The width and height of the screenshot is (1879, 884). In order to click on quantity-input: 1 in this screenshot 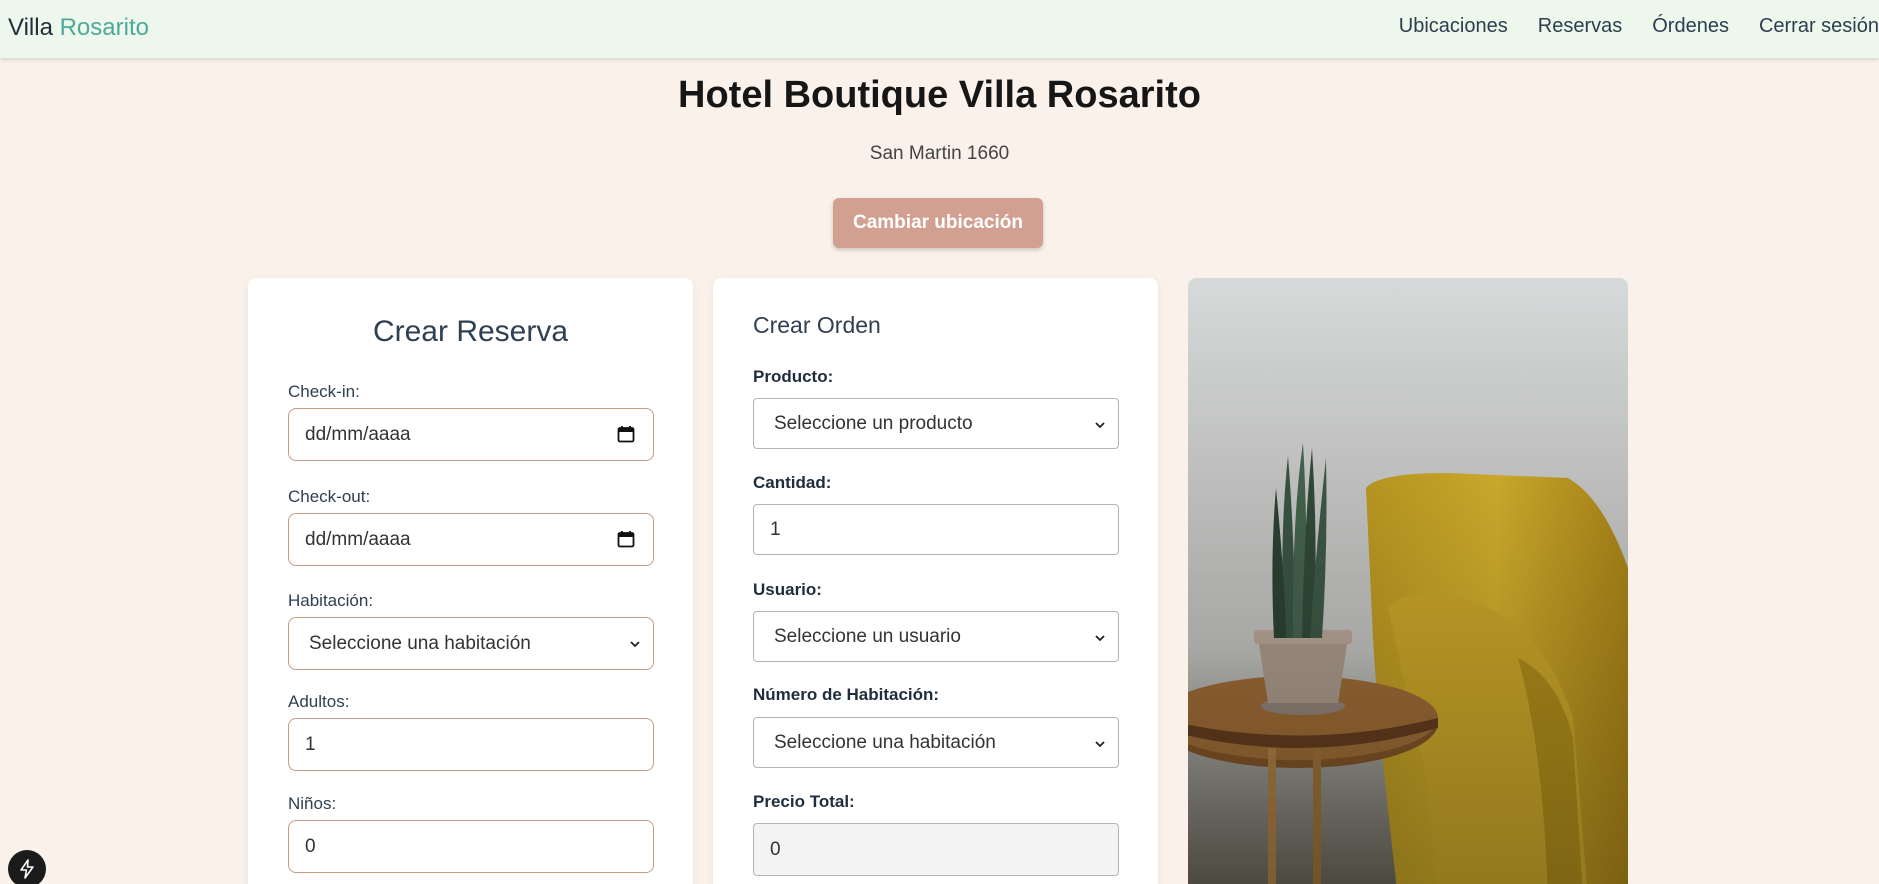, I will do `click(936, 529)`.